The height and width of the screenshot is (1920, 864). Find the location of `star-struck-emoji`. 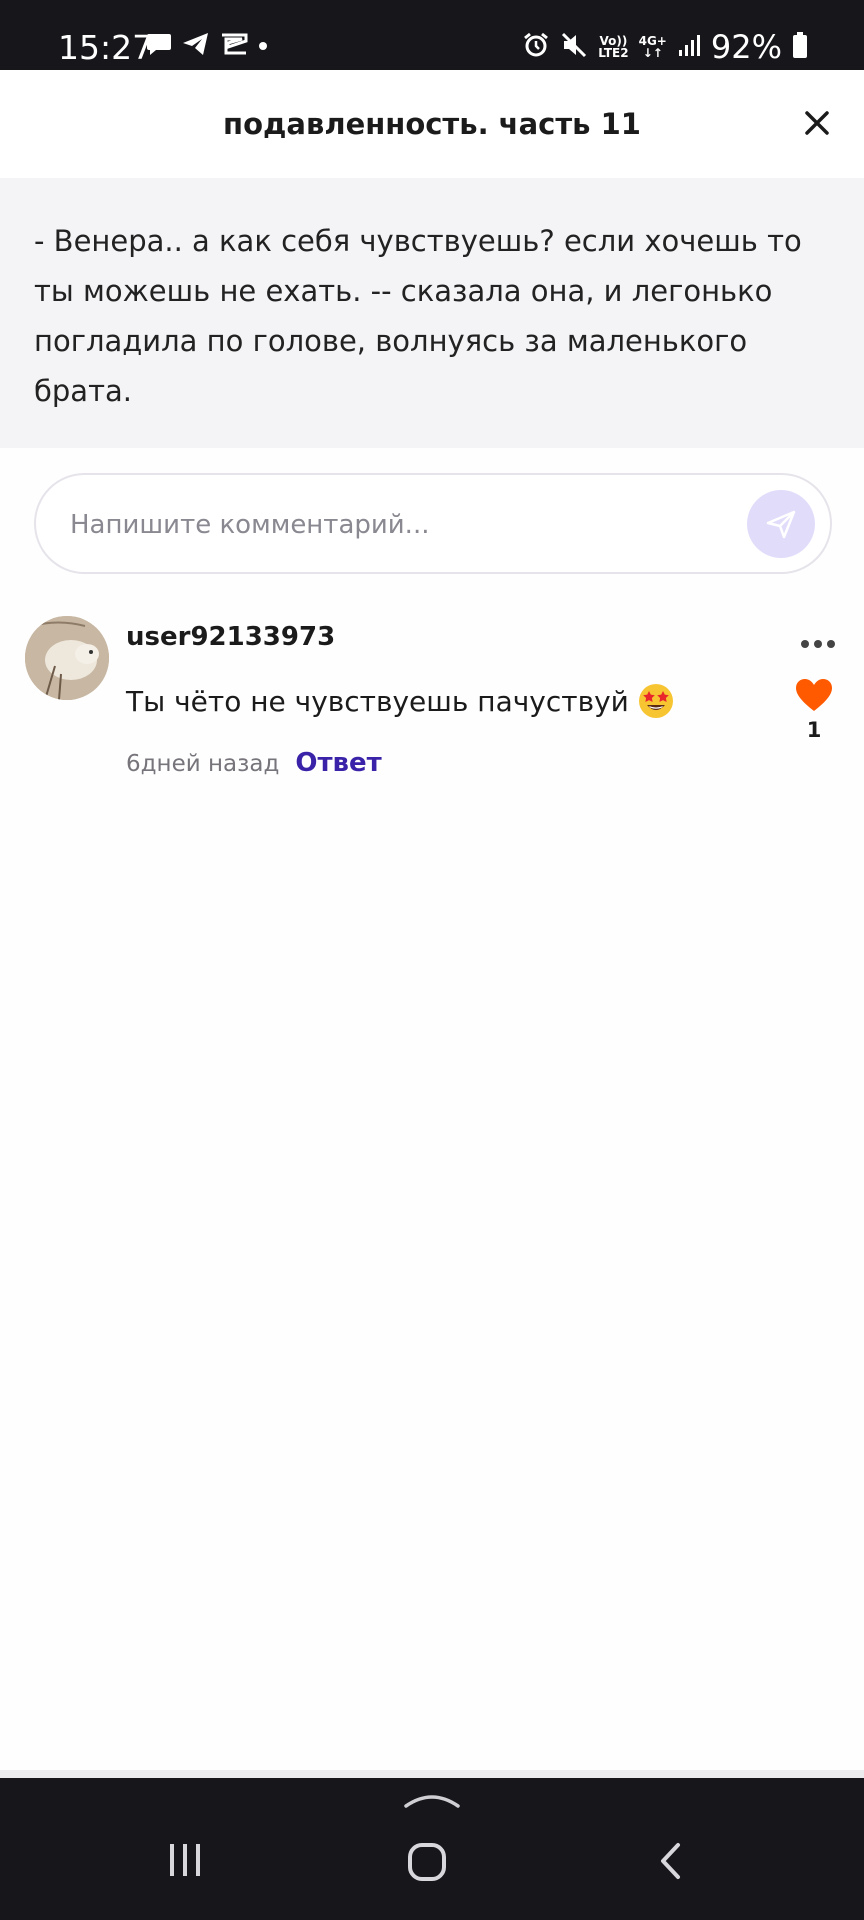

star-struck-emoji is located at coordinates (655, 701).